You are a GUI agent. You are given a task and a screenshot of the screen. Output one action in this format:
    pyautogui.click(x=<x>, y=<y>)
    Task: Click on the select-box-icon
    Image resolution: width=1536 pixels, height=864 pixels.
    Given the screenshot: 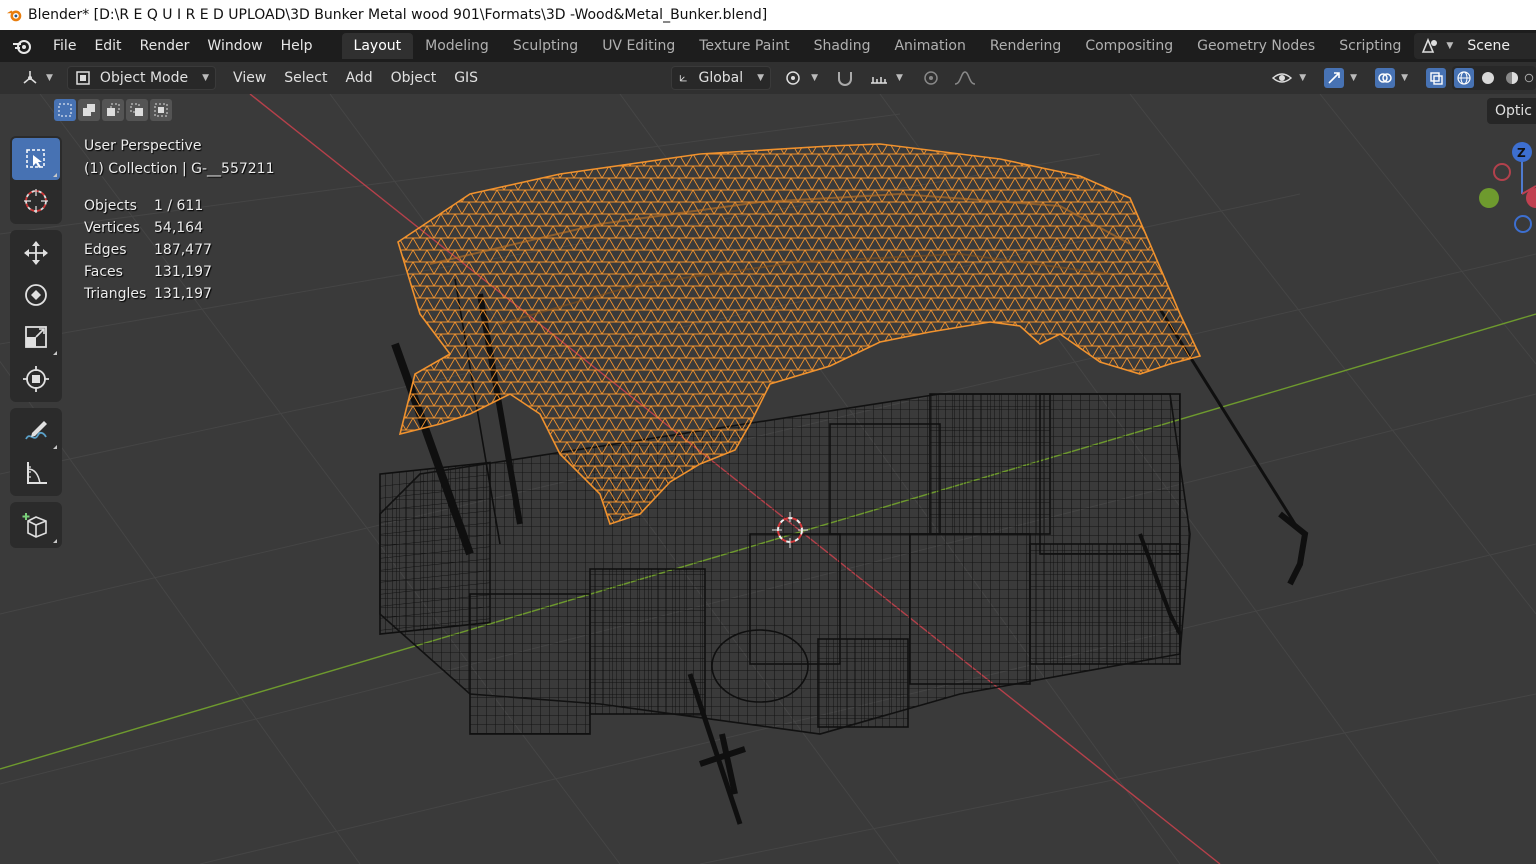 What is the action you would take?
    pyautogui.click(x=35, y=158)
    